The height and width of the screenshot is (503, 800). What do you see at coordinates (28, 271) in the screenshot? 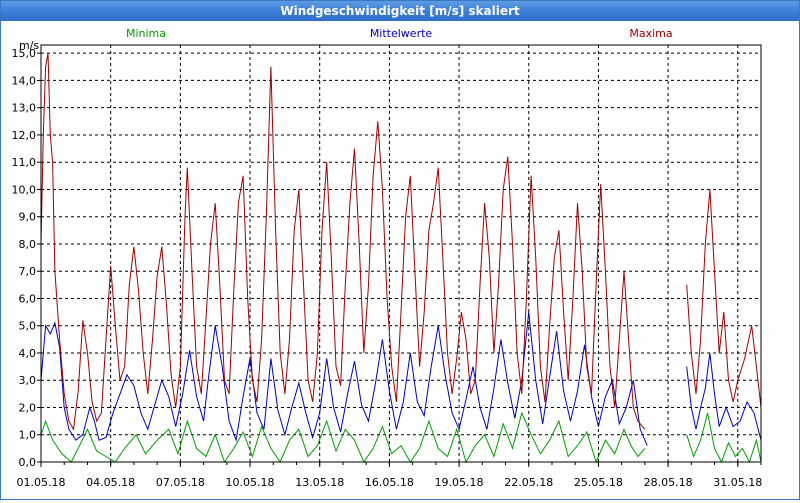
I see `y-tick-label: 7,0` at bounding box center [28, 271].